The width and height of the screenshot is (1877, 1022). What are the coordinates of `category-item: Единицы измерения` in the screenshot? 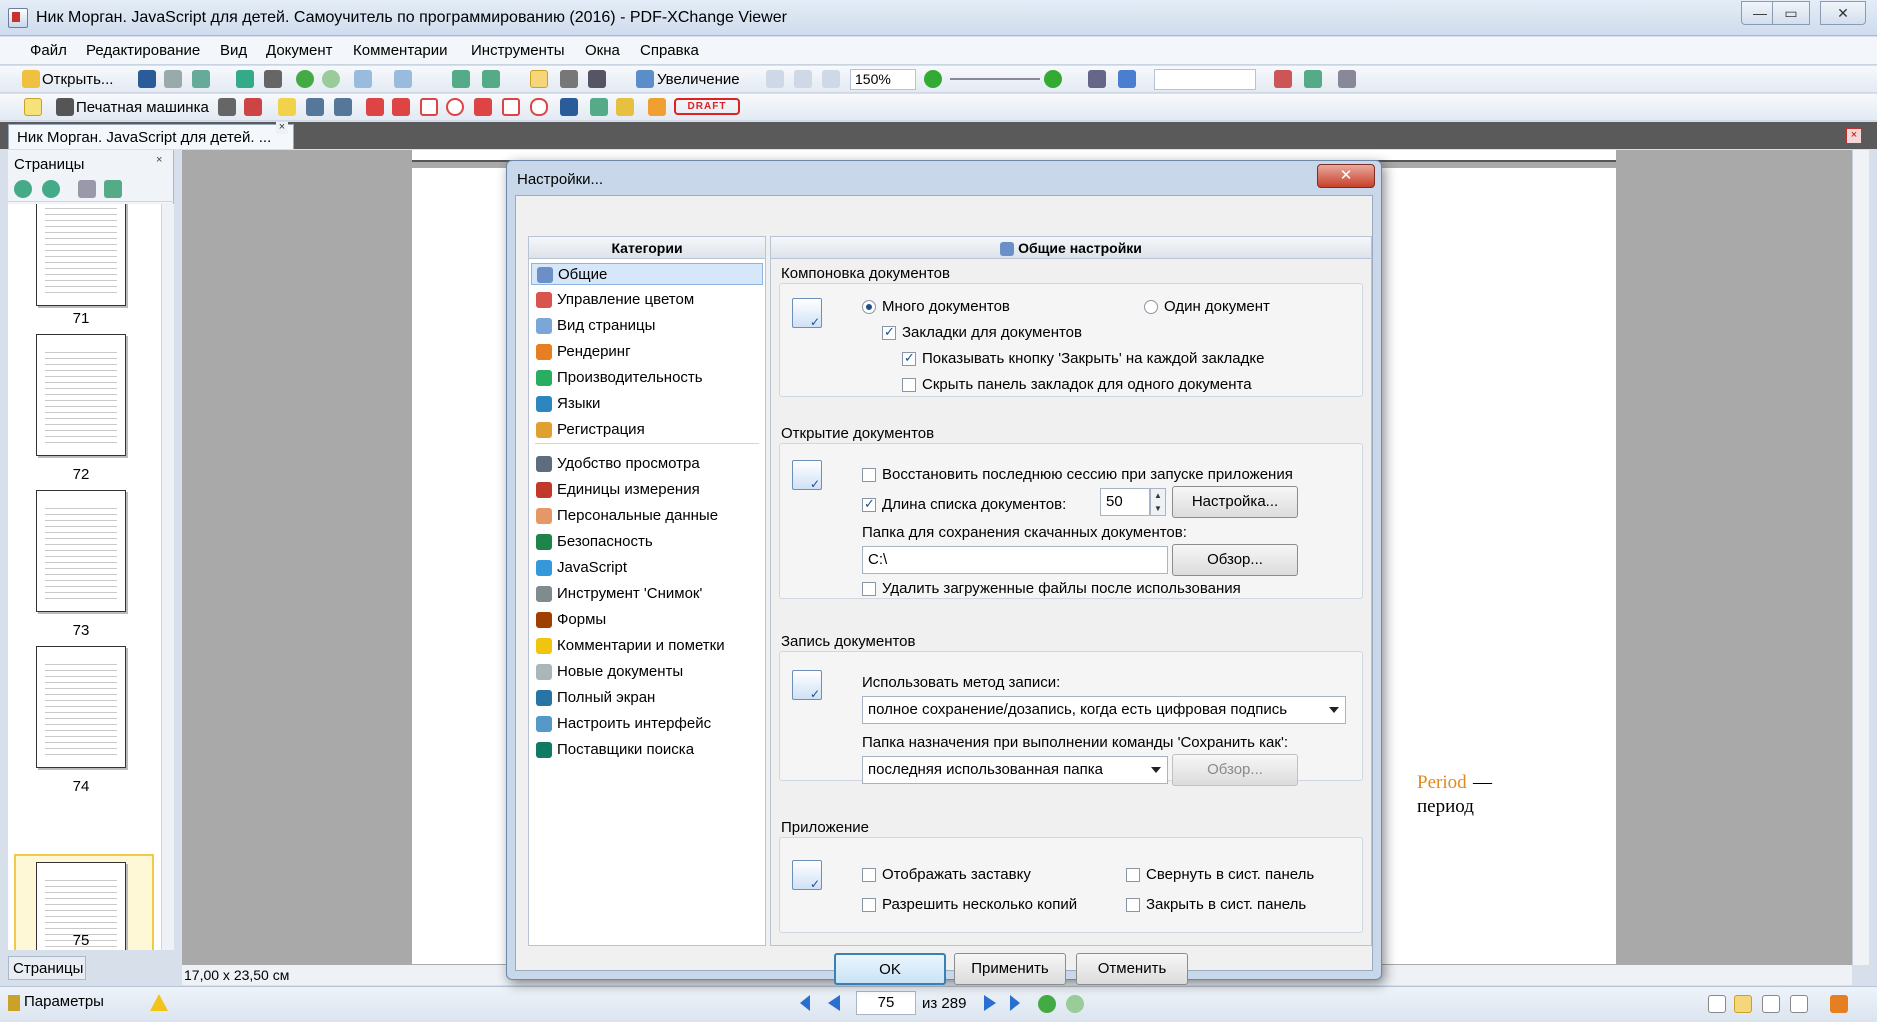 It's located at (647, 490).